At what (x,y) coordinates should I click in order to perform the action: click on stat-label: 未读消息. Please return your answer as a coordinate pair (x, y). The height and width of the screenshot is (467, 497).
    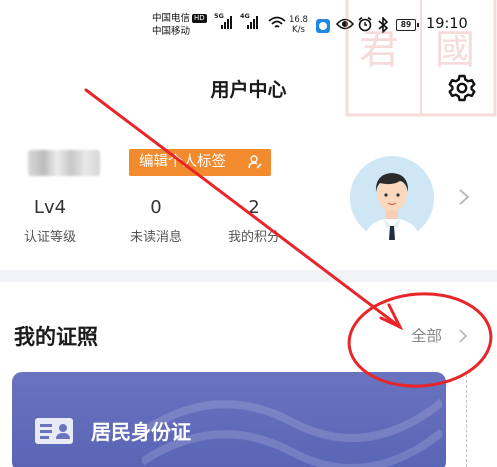
    Looking at the image, I should click on (155, 237).